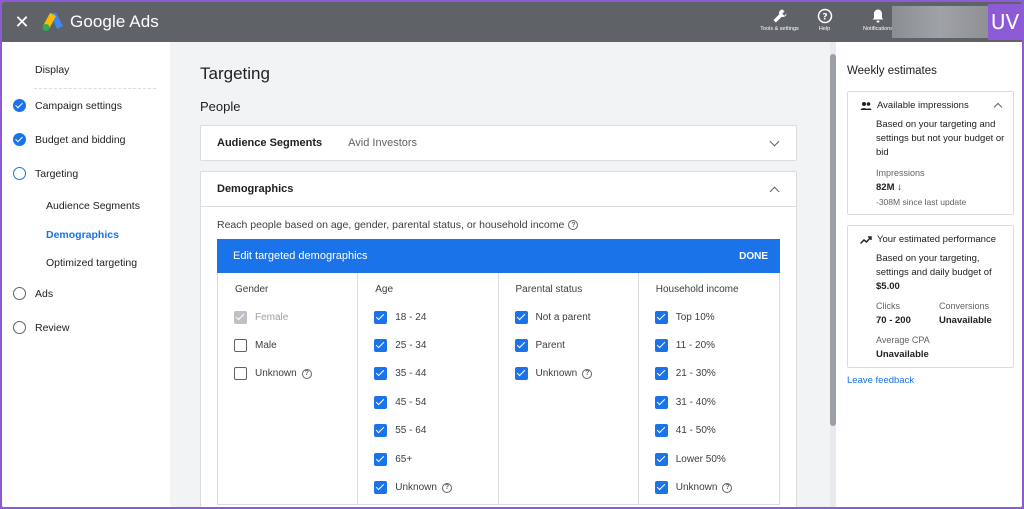 This screenshot has width=1024, height=509. Describe the element at coordinates (824, 22) in the screenshot. I see `help-button: ? Help` at that location.